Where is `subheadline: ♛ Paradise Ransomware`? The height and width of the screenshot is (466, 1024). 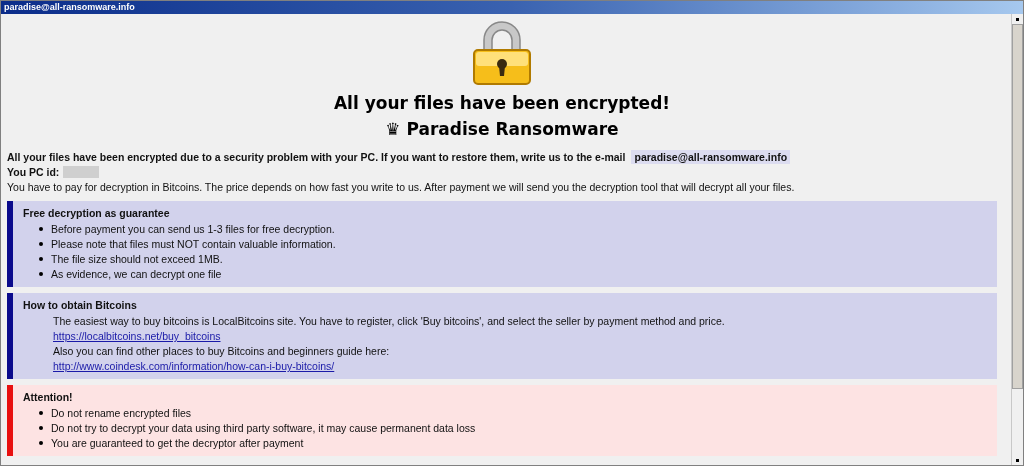 subheadline: ♛ Paradise Ransomware is located at coordinates (502, 129).